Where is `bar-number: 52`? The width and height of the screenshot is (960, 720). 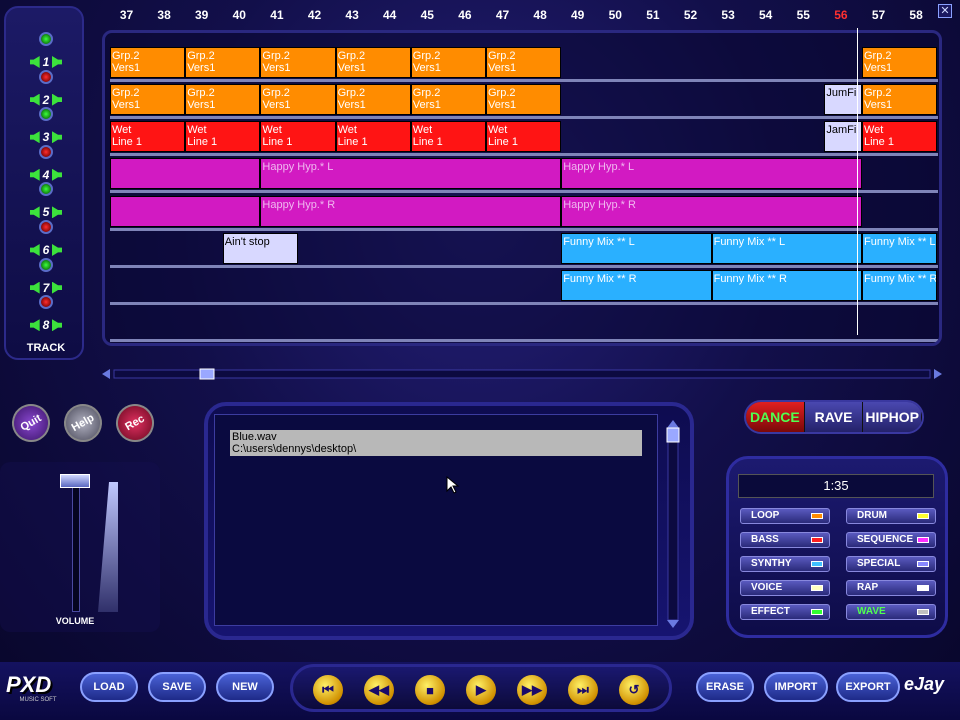 bar-number: 52 is located at coordinates (690, 15).